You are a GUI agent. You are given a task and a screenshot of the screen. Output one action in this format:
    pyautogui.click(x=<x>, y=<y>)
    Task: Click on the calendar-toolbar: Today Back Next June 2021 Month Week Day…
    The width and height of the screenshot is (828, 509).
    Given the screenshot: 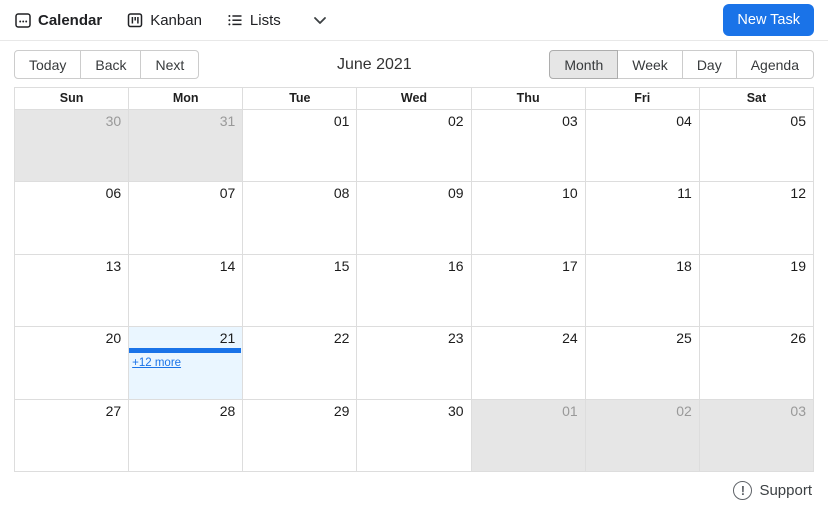 What is the action you would take?
    pyautogui.click(x=414, y=64)
    